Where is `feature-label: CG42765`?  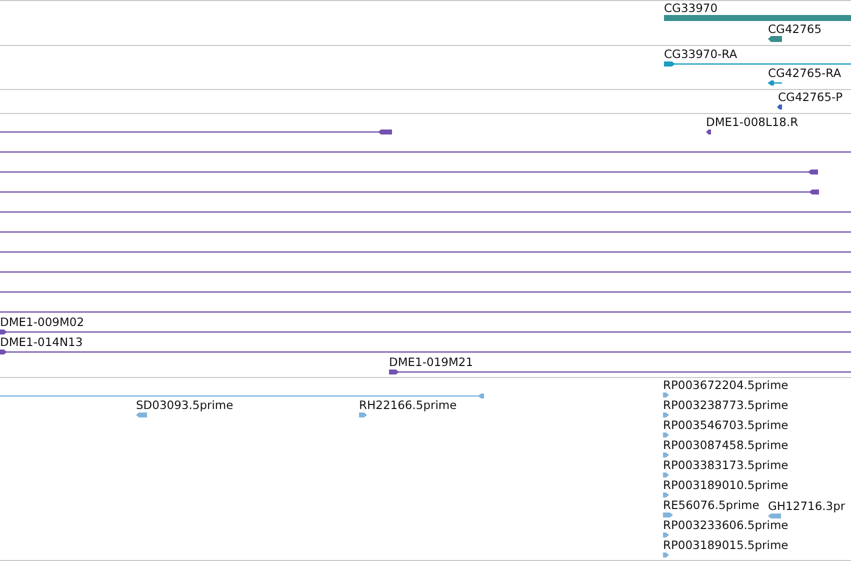 feature-label: CG42765 is located at coordinates (795, 29).